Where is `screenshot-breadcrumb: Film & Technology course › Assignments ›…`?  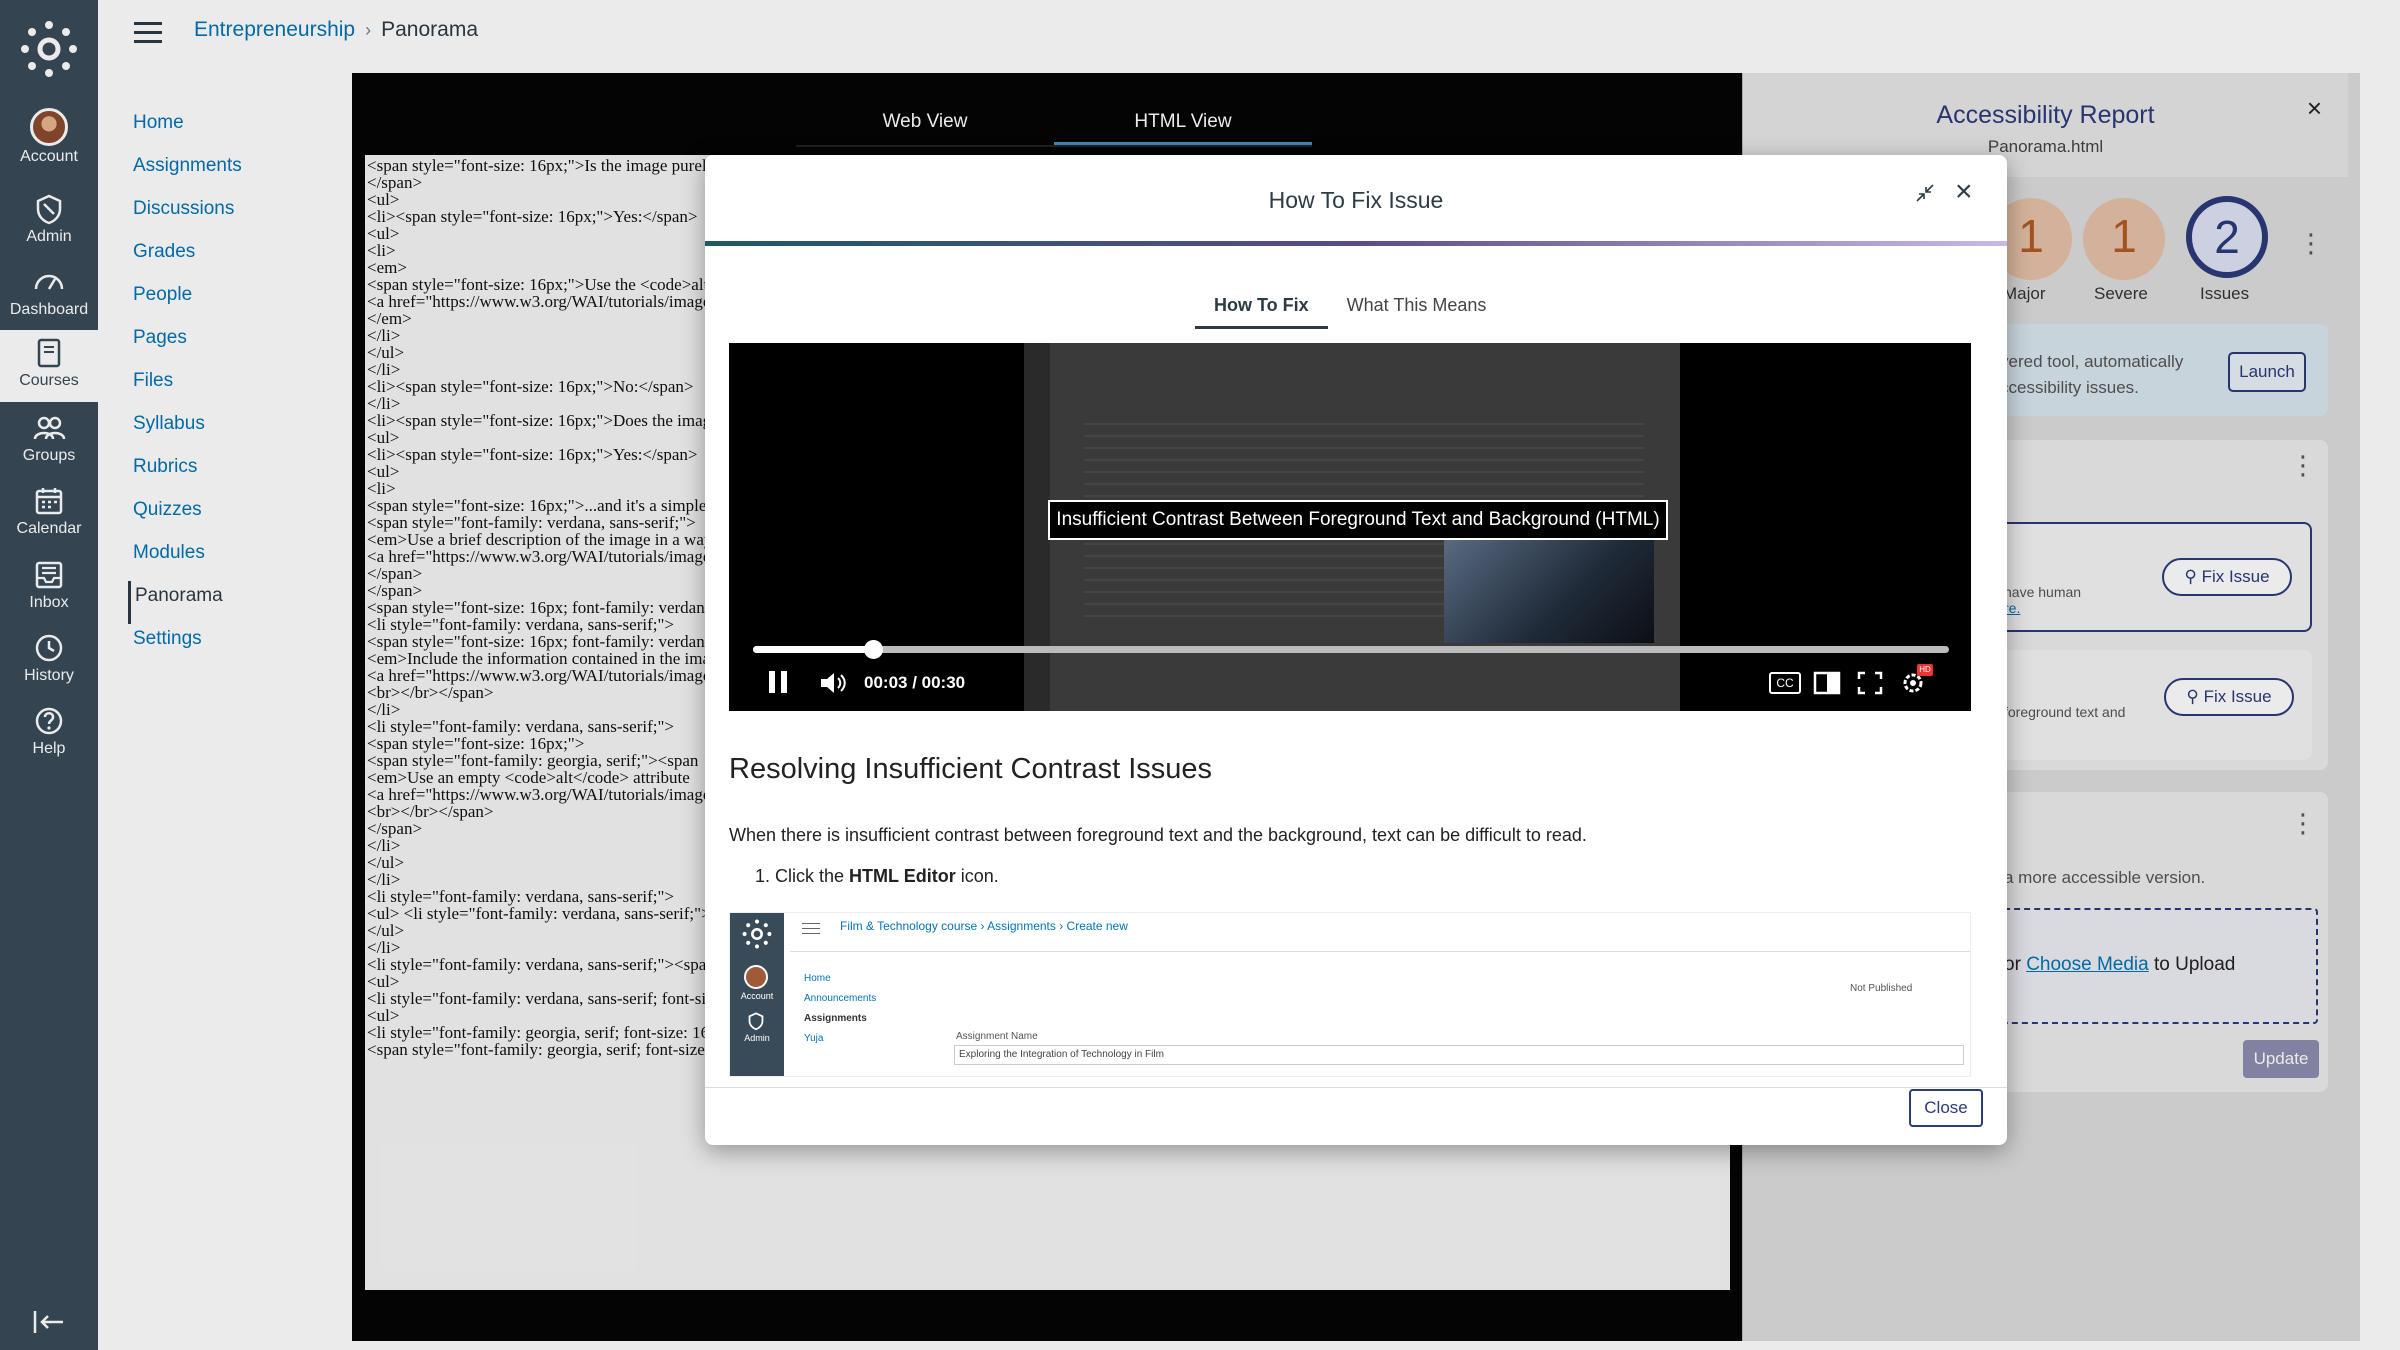 screenshot-breadcrumb: Film & Technology course › Assignments ›… is located at coordinates (984, 926).